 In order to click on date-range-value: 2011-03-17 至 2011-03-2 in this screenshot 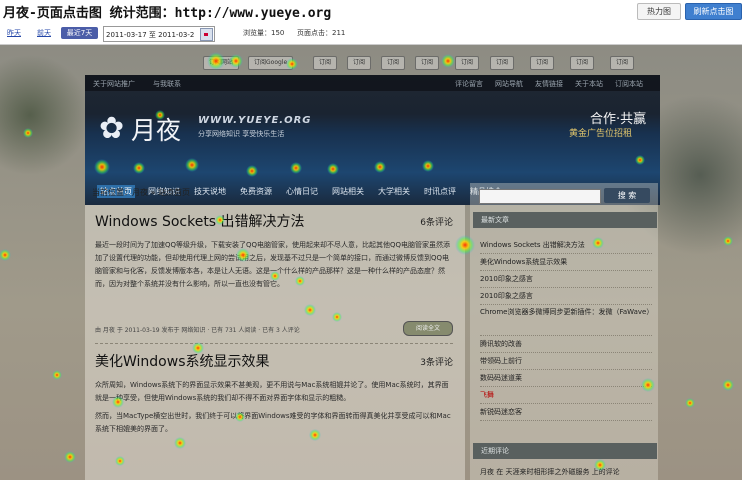, I will do `click(150, 35)`.